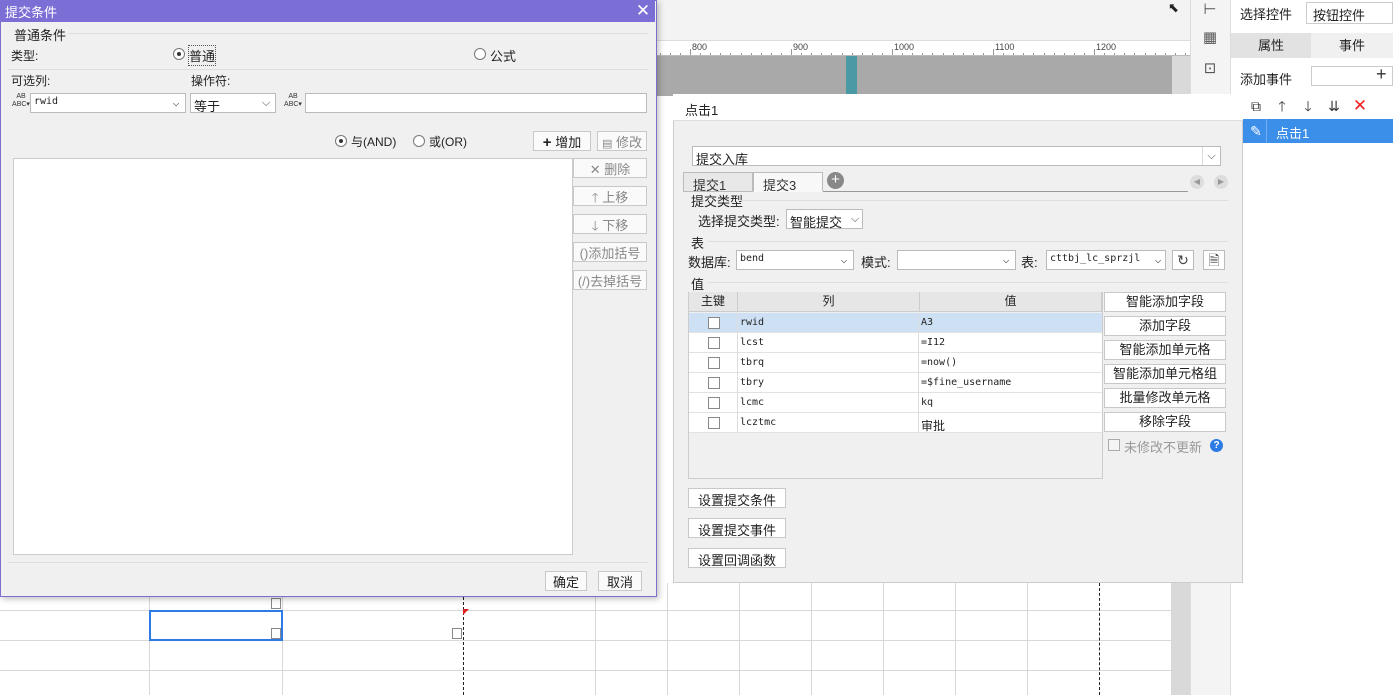 This screenshot has height=695, width=1393. I want to click on cancel-button: 取消, so click(620, 581).